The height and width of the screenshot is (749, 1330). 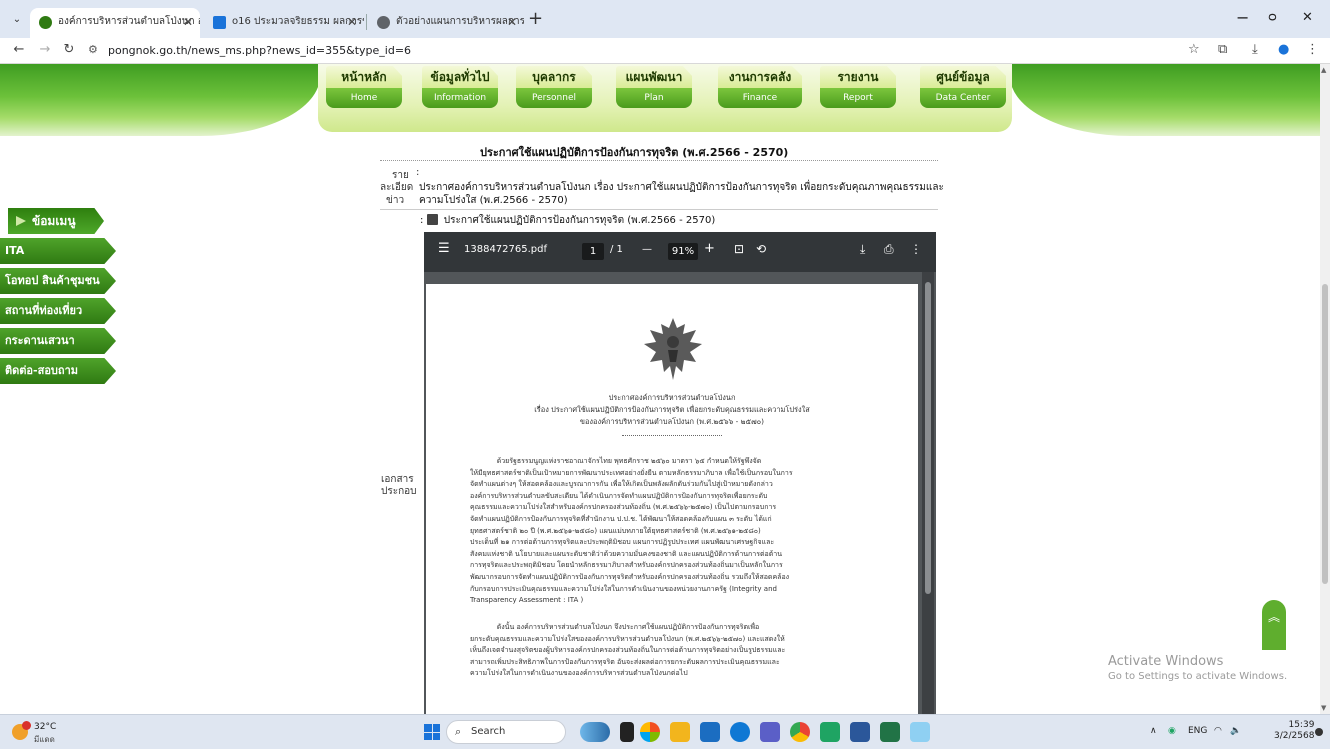 I want to click on sidebar-item-forum: กระดานเสวนา, so click(x=58, y=341).